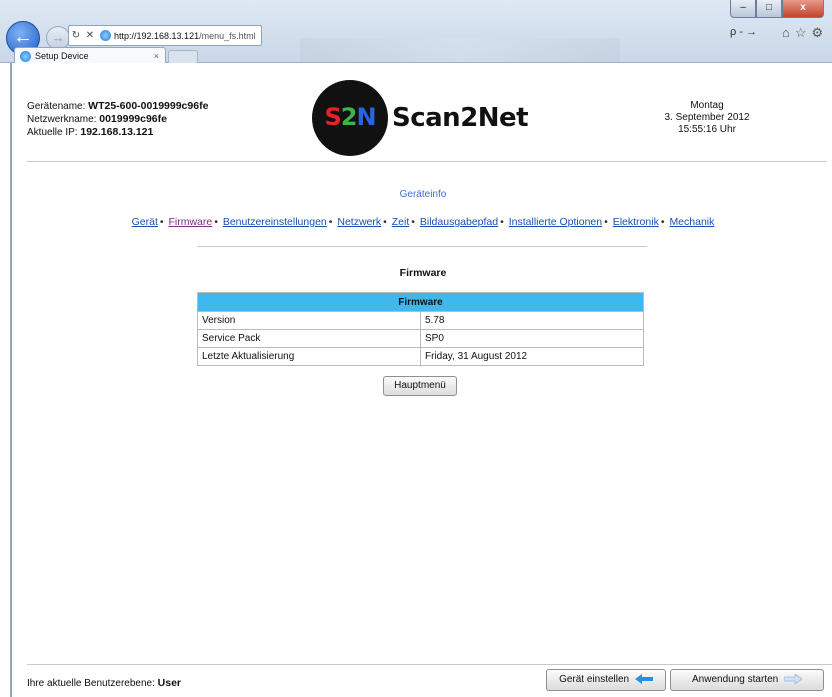 This screenshot has height=697, width=832. What do you see at coordinates (707, 129) in the screenshot?
I see `time: 15:55:16 Uhr` at bounding box center [707, 129].